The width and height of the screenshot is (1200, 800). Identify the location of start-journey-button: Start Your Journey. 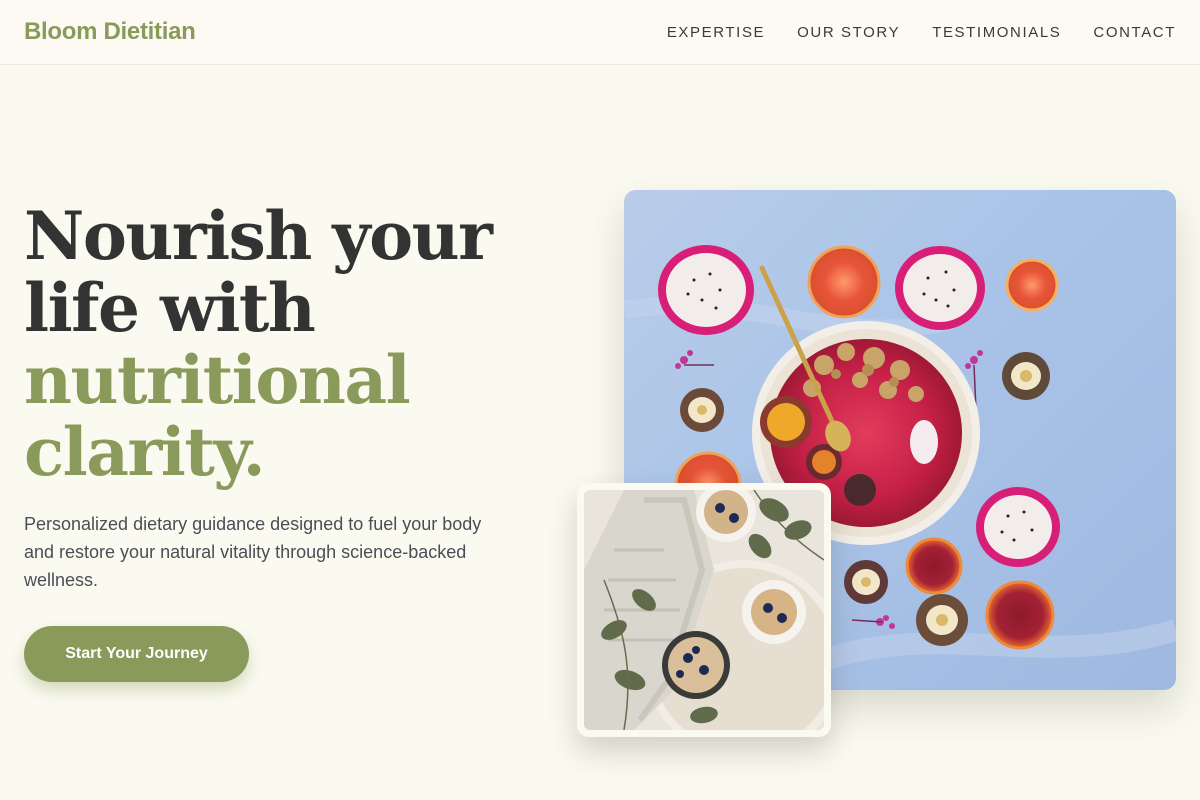
(136, 654).